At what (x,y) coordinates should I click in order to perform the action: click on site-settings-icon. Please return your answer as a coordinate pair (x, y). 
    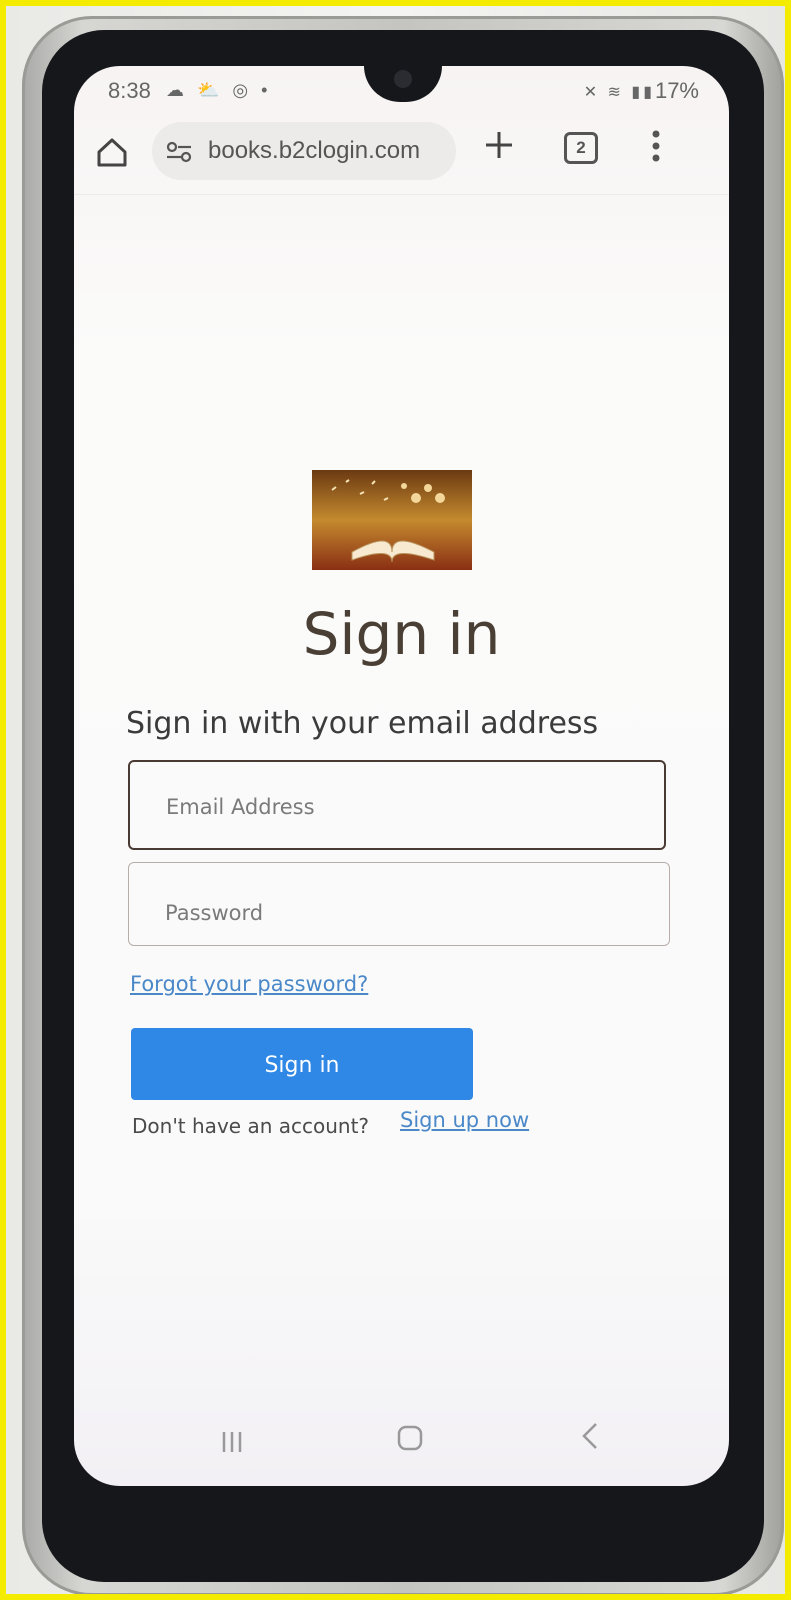
    Looking at the image, I should click on (179, 152).